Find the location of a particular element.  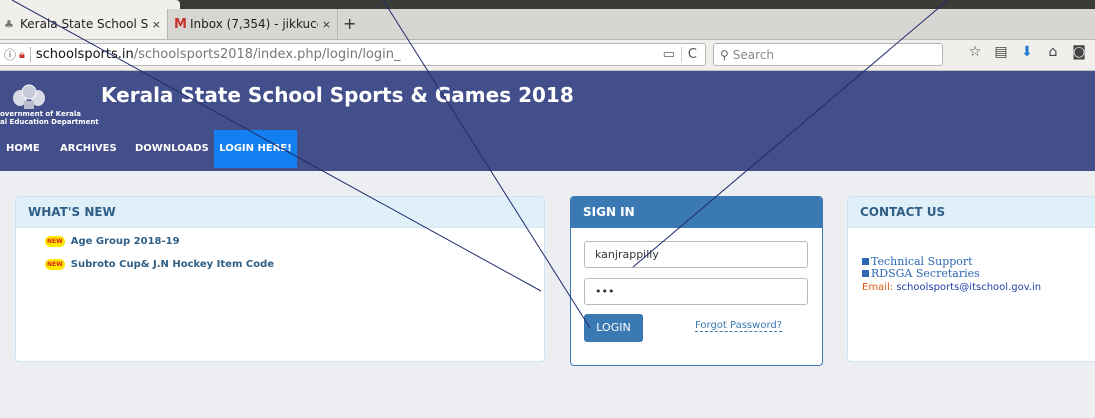

tab-title: Kerala State School Sp is located at coordinates (84, 24).